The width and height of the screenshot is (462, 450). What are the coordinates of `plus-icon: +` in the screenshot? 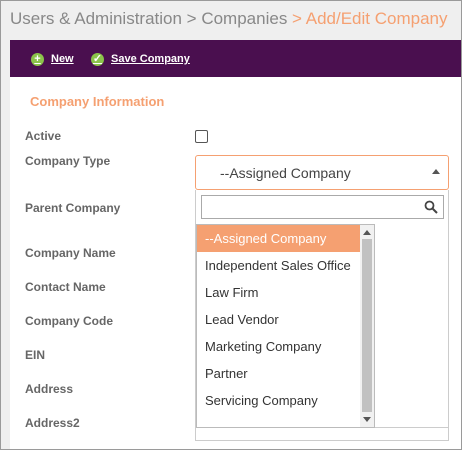 It's located at (37, 59).